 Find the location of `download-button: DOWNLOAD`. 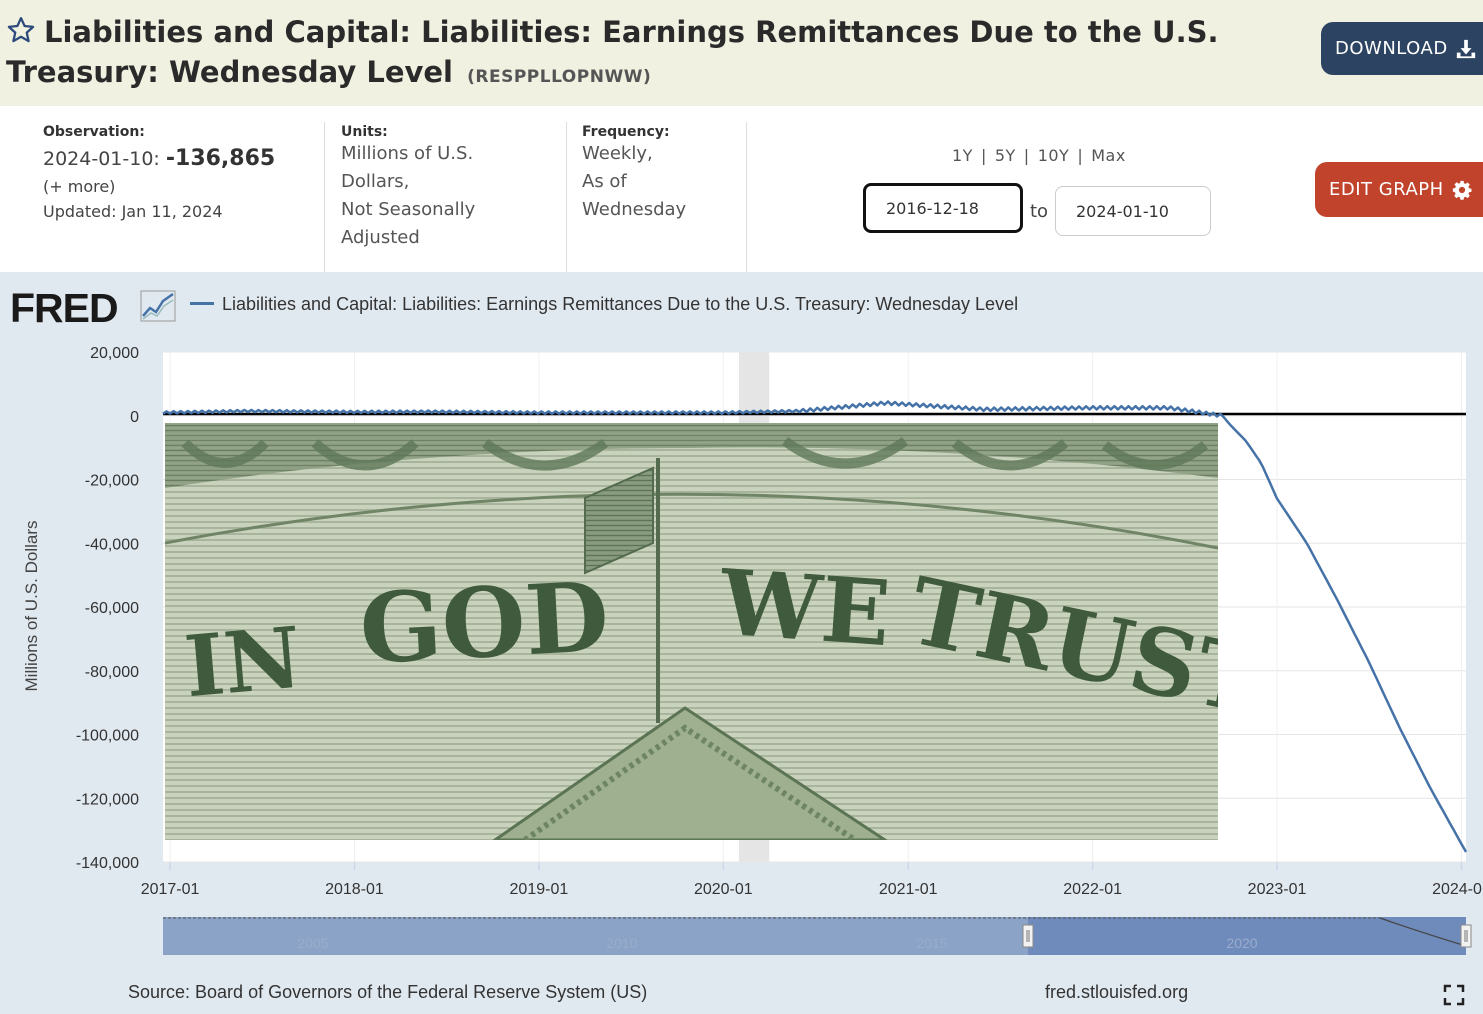

download-button: DOWNLOAD is located at coordinates (1402, 48).